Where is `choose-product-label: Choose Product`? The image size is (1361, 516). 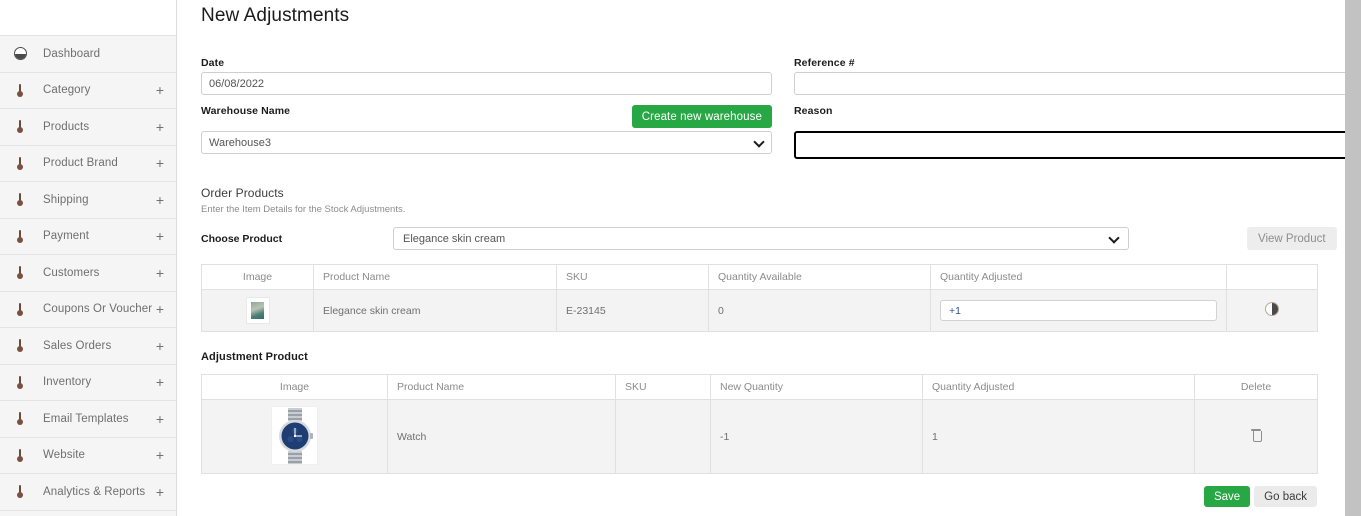 choose-product-label: Choose Product is located at coordinates (242, 238).